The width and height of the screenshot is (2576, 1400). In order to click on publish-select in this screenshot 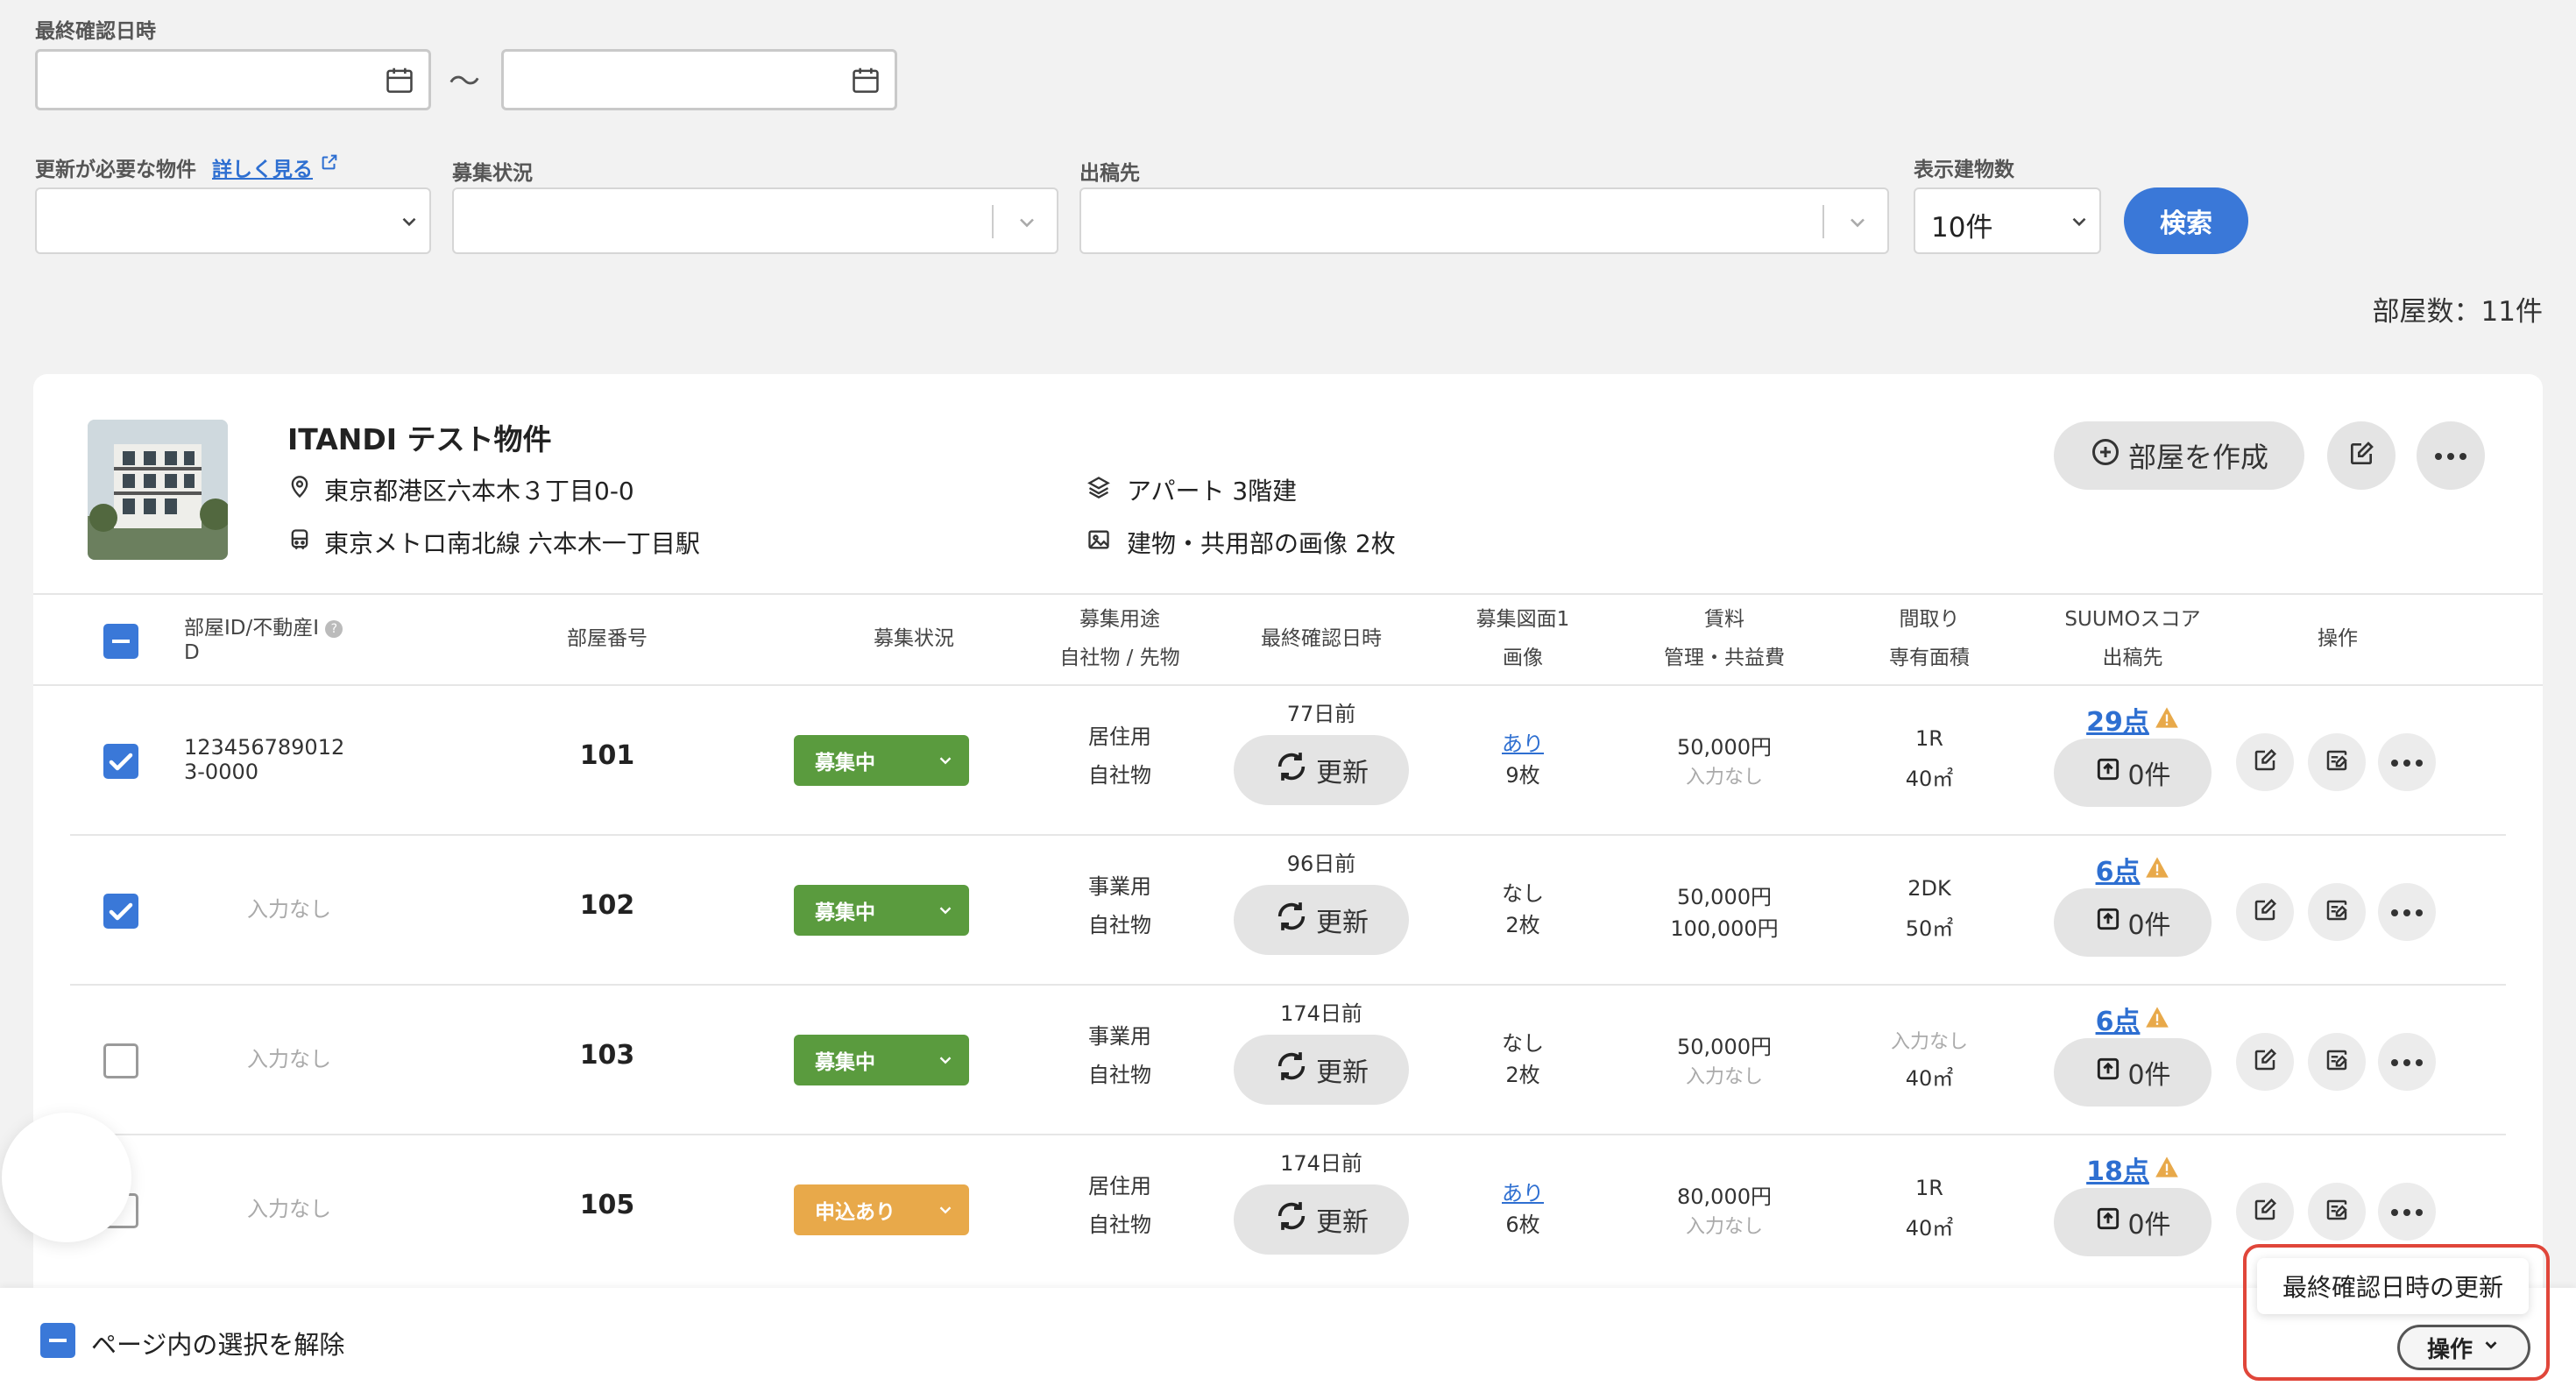, I will do `click(1484, 220)`.